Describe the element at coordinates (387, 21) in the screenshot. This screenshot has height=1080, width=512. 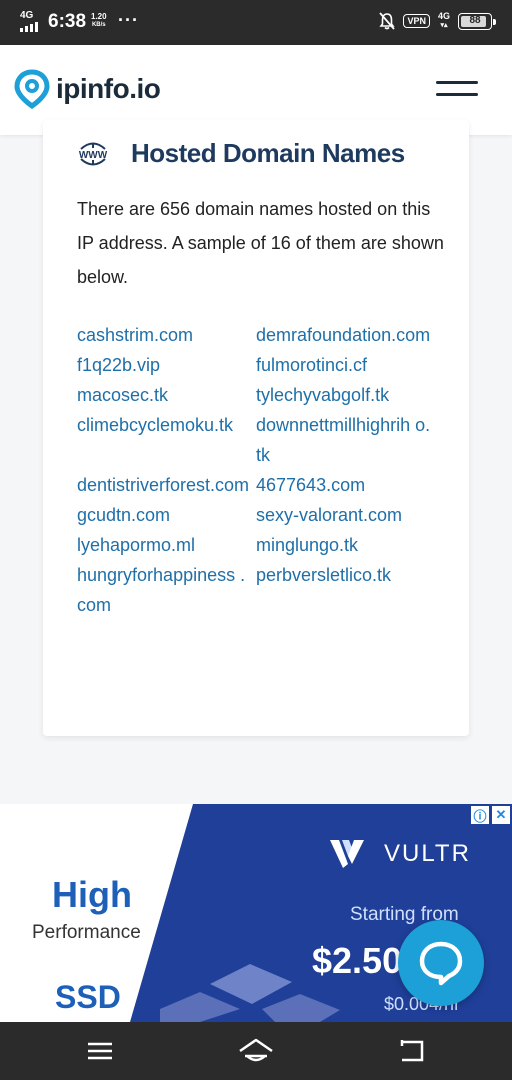
I see `muted-bell-icon` at that location.